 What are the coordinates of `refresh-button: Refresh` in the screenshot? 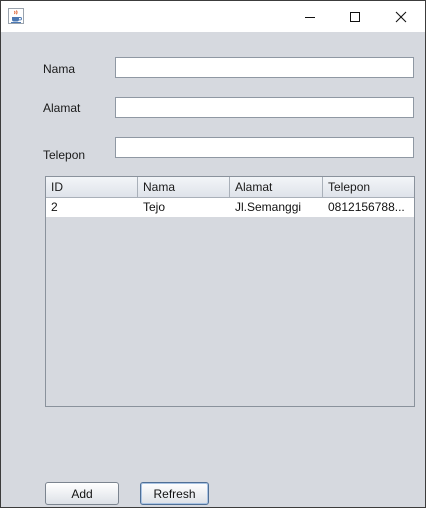 It's located at (174, 493).